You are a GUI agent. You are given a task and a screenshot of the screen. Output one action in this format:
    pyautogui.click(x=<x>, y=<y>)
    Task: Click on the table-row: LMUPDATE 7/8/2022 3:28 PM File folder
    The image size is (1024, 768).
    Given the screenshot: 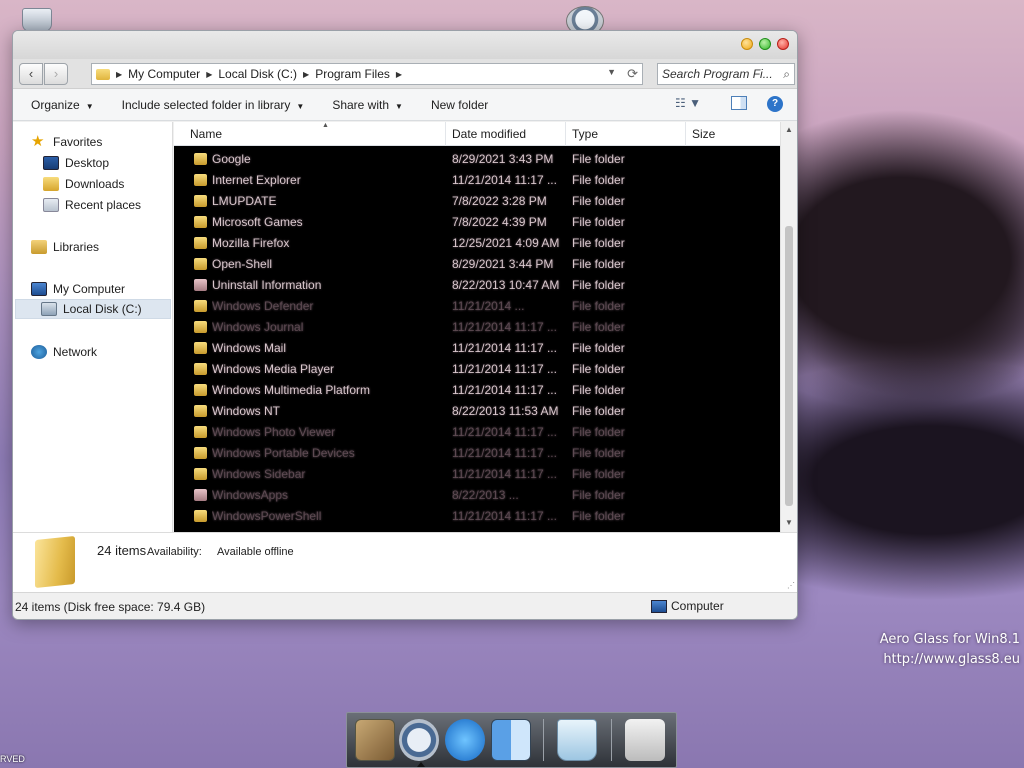 What is the action you would take?
    pyautogui.click(x=477, y=201)
    